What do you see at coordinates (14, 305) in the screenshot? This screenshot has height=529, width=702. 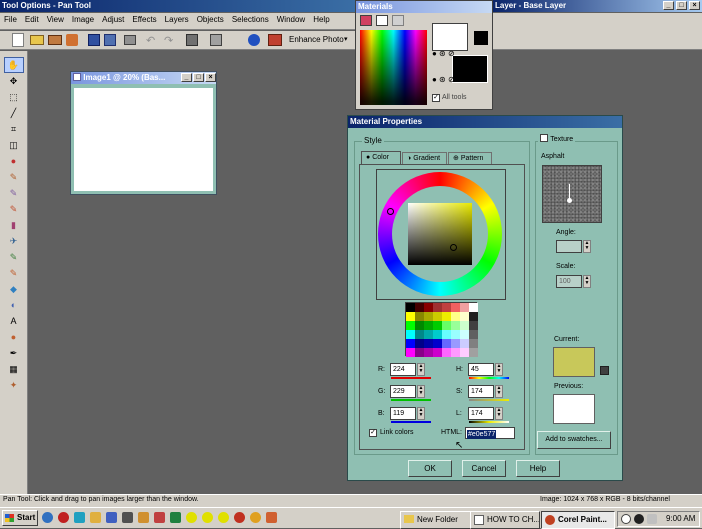 I see `picture-tube-icon: ◐` at bounding box center [14, 305].